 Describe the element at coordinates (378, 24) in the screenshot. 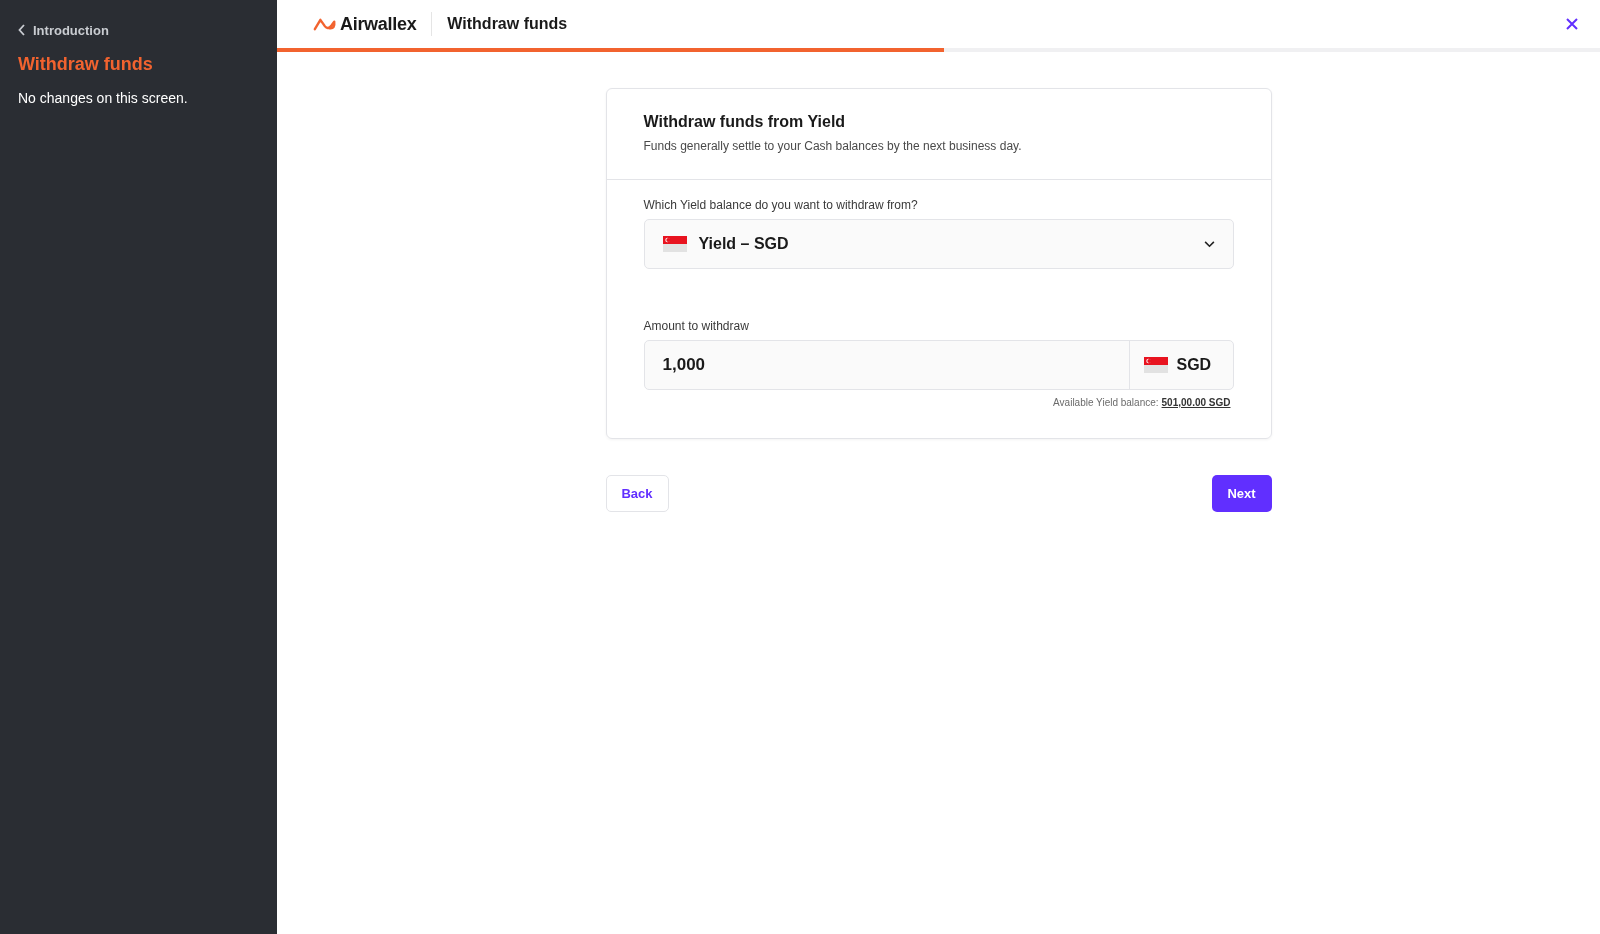

I see `brand-name: Airwallex` at that location.